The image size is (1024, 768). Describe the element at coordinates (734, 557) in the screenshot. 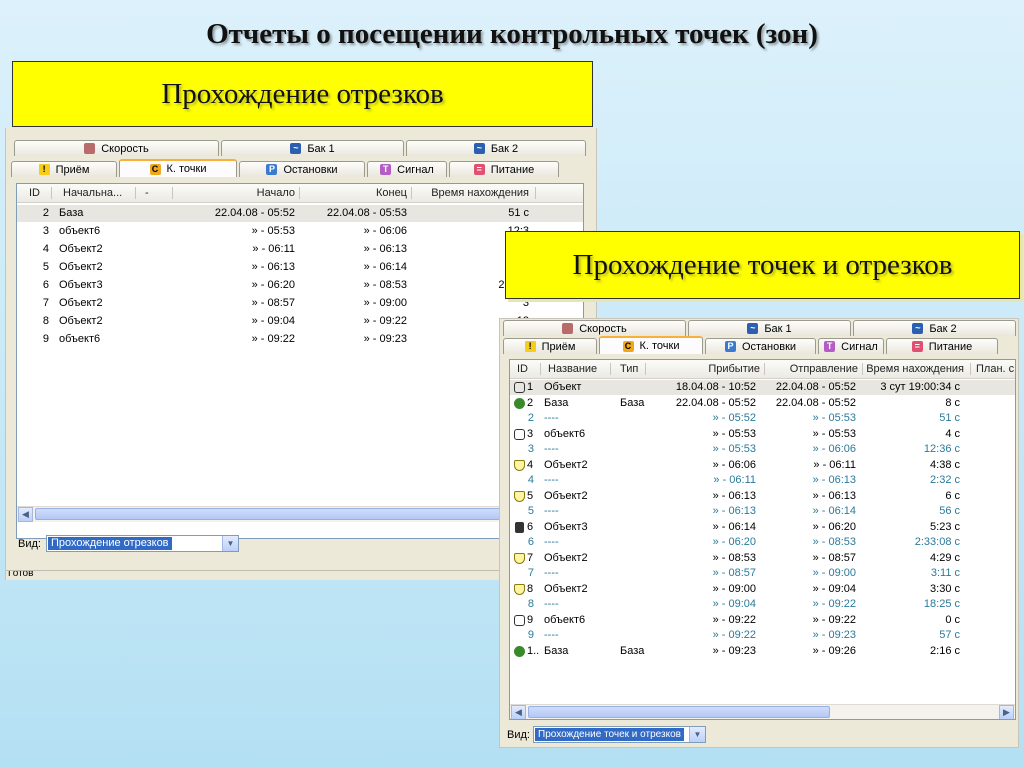

I see `cell-arr: » - 08:53` at that location.